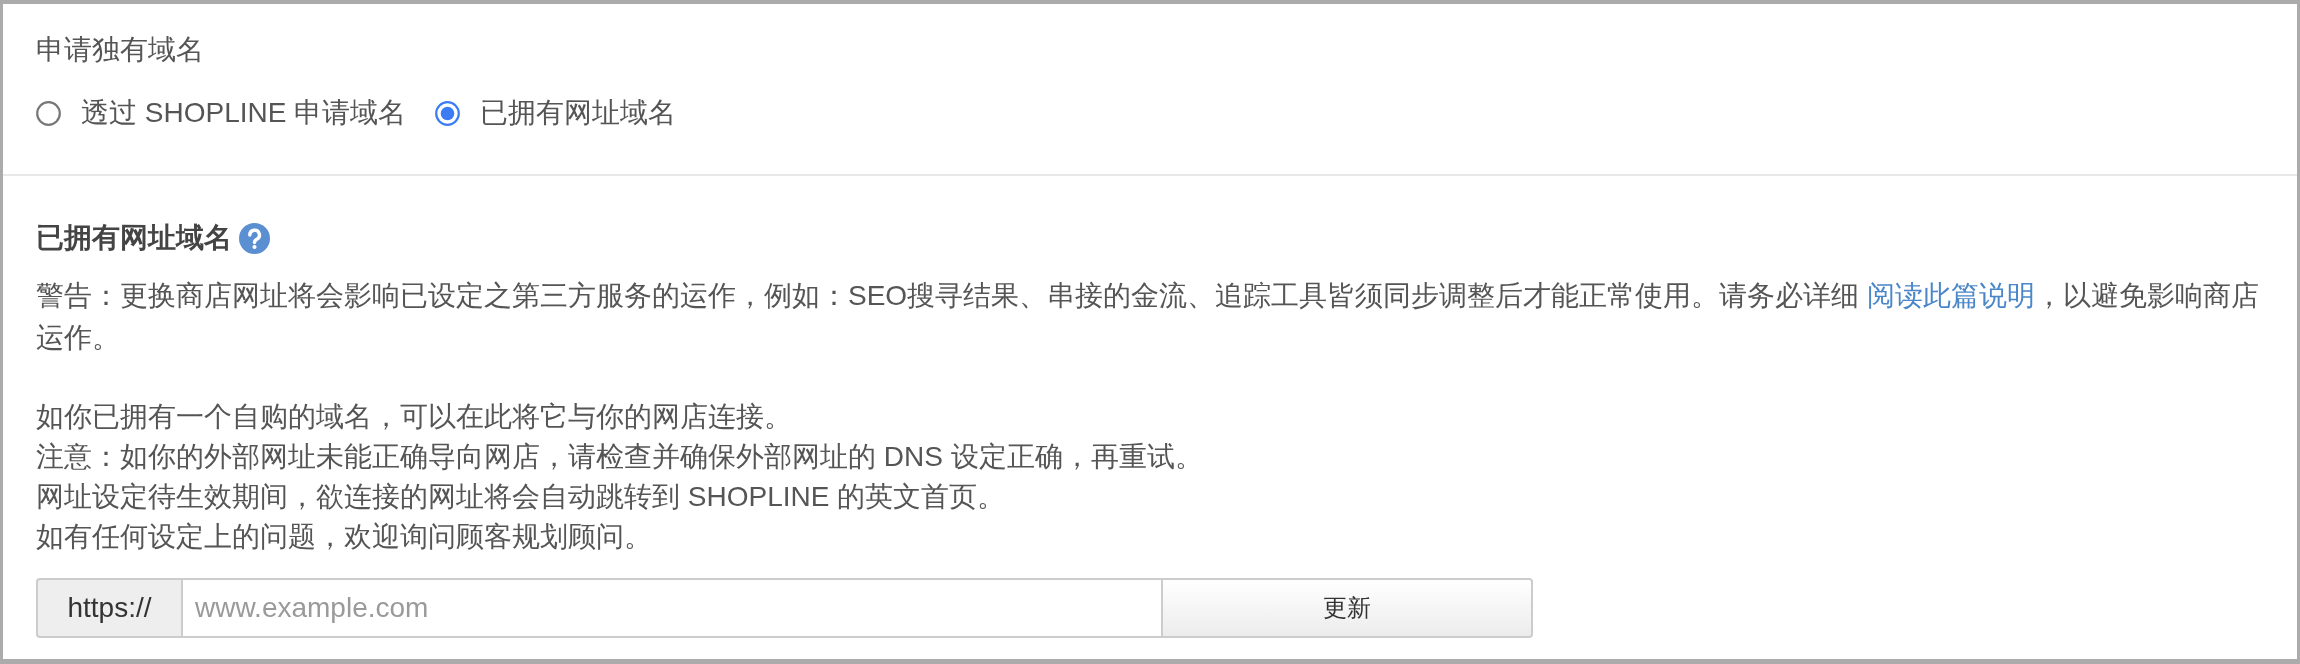 This screenshot has height=664, width=2300. Describe the element at coordinates (578, 113) in the screenshot. I see `radio-label: 已拥有网址域名` at that location.